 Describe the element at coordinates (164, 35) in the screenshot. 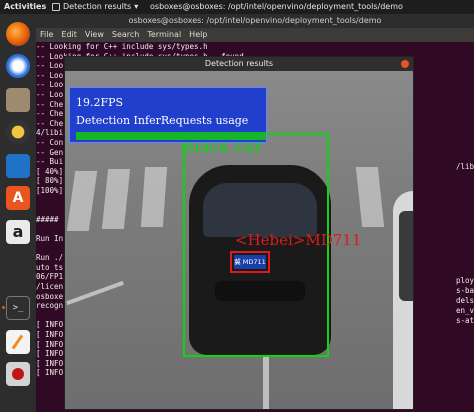

I see `menu-terminal: Terminal` at that location.